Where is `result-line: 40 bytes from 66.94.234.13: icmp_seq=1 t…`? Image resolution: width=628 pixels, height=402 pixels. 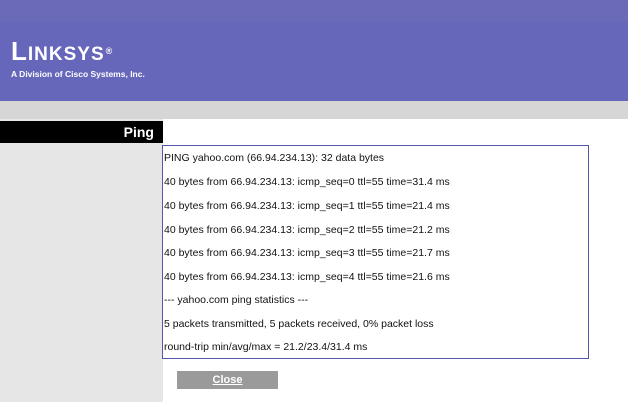
result-line: 40 bytes from 66.94.234.13: icmp_seq=1 t… is located at coordinates (307, 206).